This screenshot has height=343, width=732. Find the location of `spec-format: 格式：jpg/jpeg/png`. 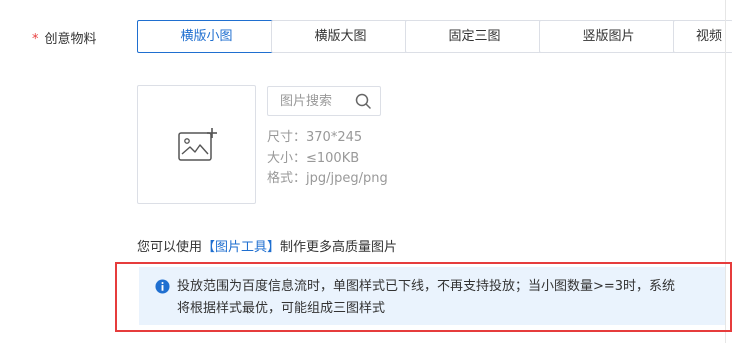

spec-format: 格式：jpg/jpeg/png is located at coordinates (327, 178).